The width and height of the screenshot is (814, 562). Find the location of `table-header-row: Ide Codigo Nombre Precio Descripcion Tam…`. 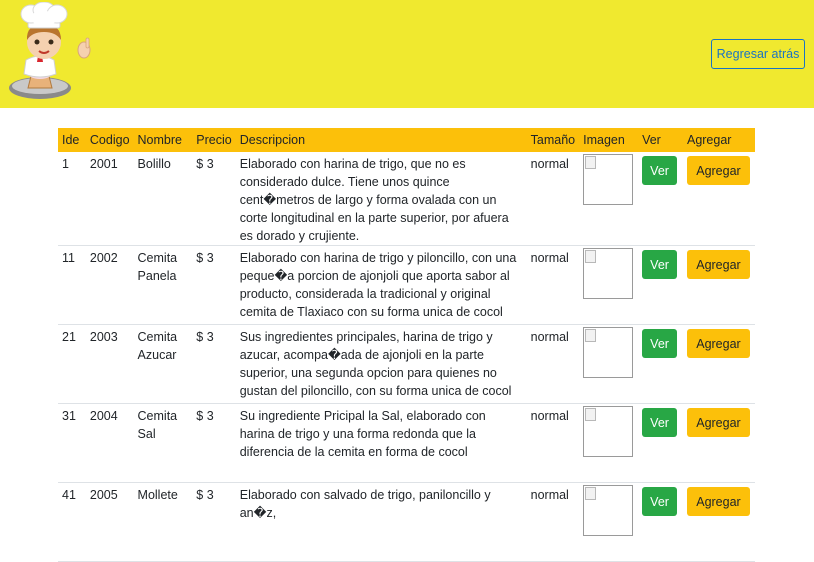

table-header-row: Ide Codigo Nombre Precio Descripcion Tam… is located at coordinates (406, 140).